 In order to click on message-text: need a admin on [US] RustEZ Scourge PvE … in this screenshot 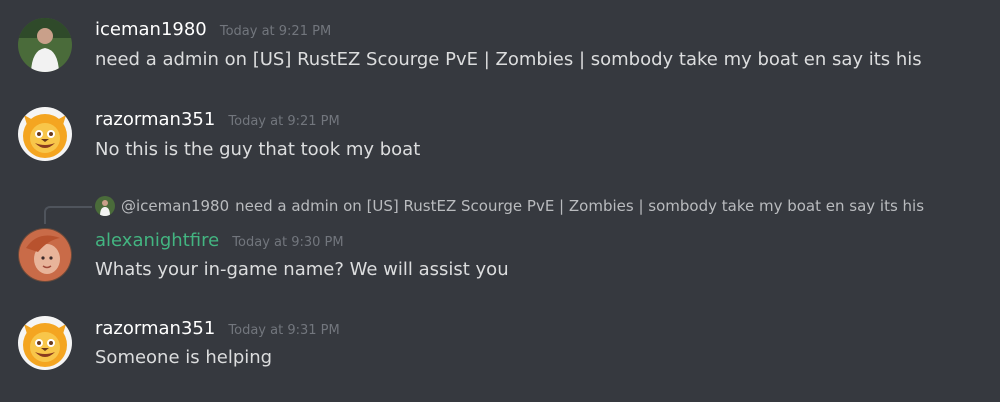, I will do `click(508, 59)`.